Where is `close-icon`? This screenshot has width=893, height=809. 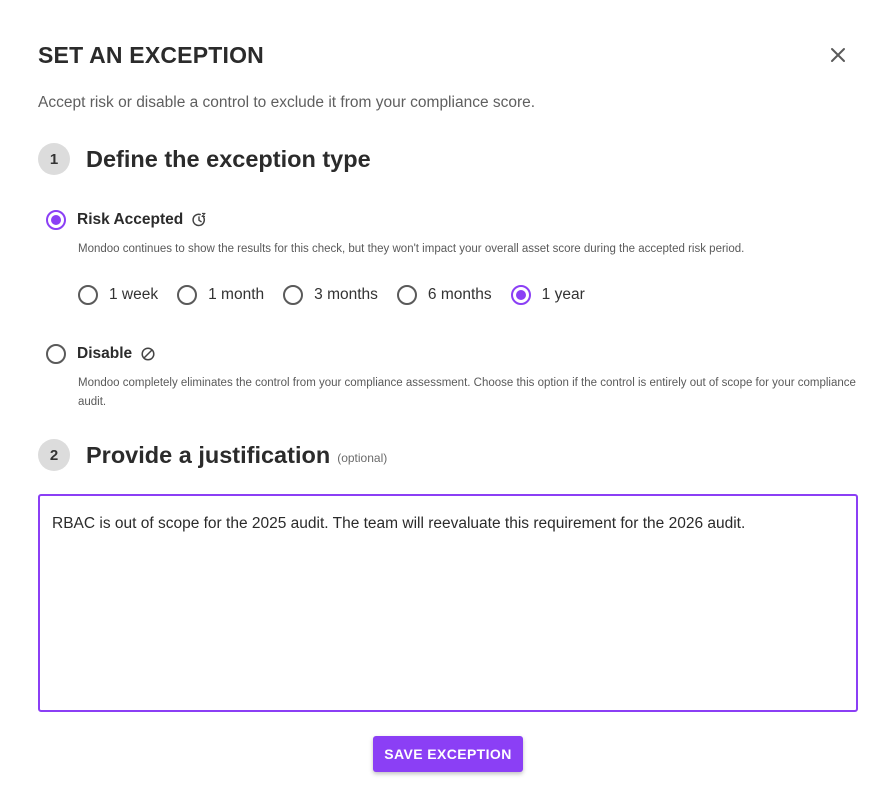
close-icon is located at coordinates (838, 55).